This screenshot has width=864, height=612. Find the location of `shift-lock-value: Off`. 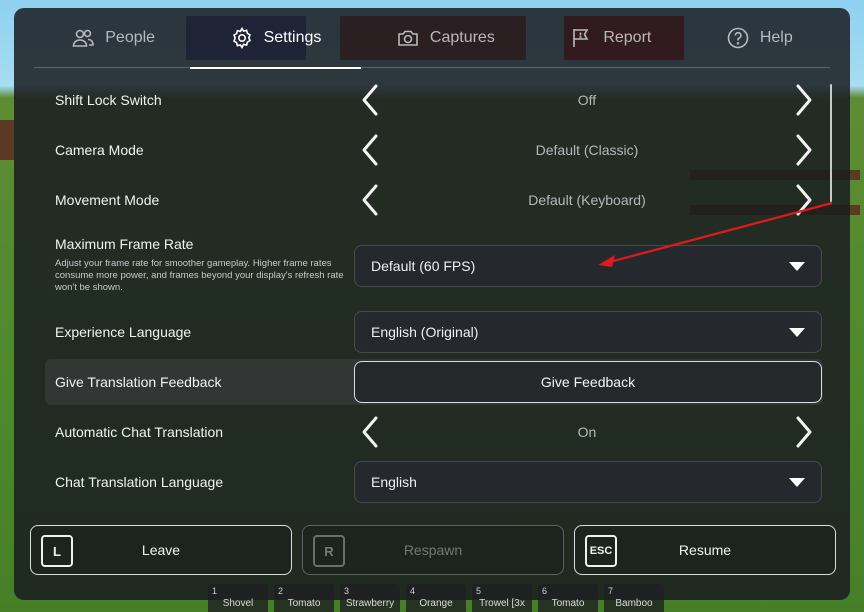

shift-lock-value: Off is located at coordinates (587, 100).